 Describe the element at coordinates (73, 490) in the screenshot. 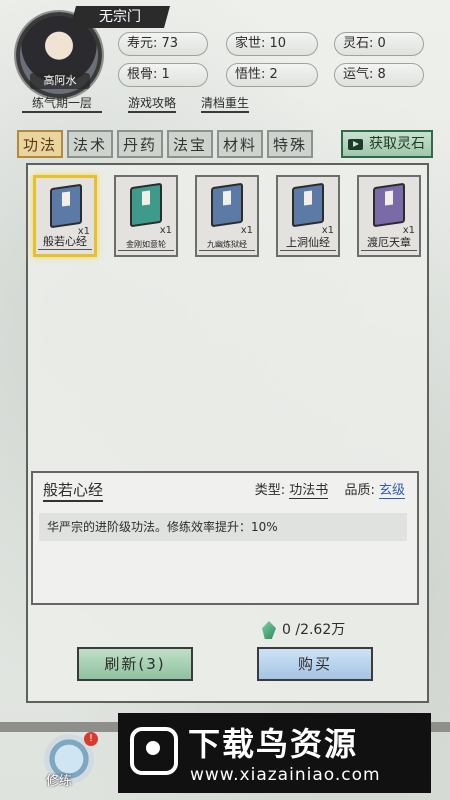

I see `detail-title: 般若心经` at that location.